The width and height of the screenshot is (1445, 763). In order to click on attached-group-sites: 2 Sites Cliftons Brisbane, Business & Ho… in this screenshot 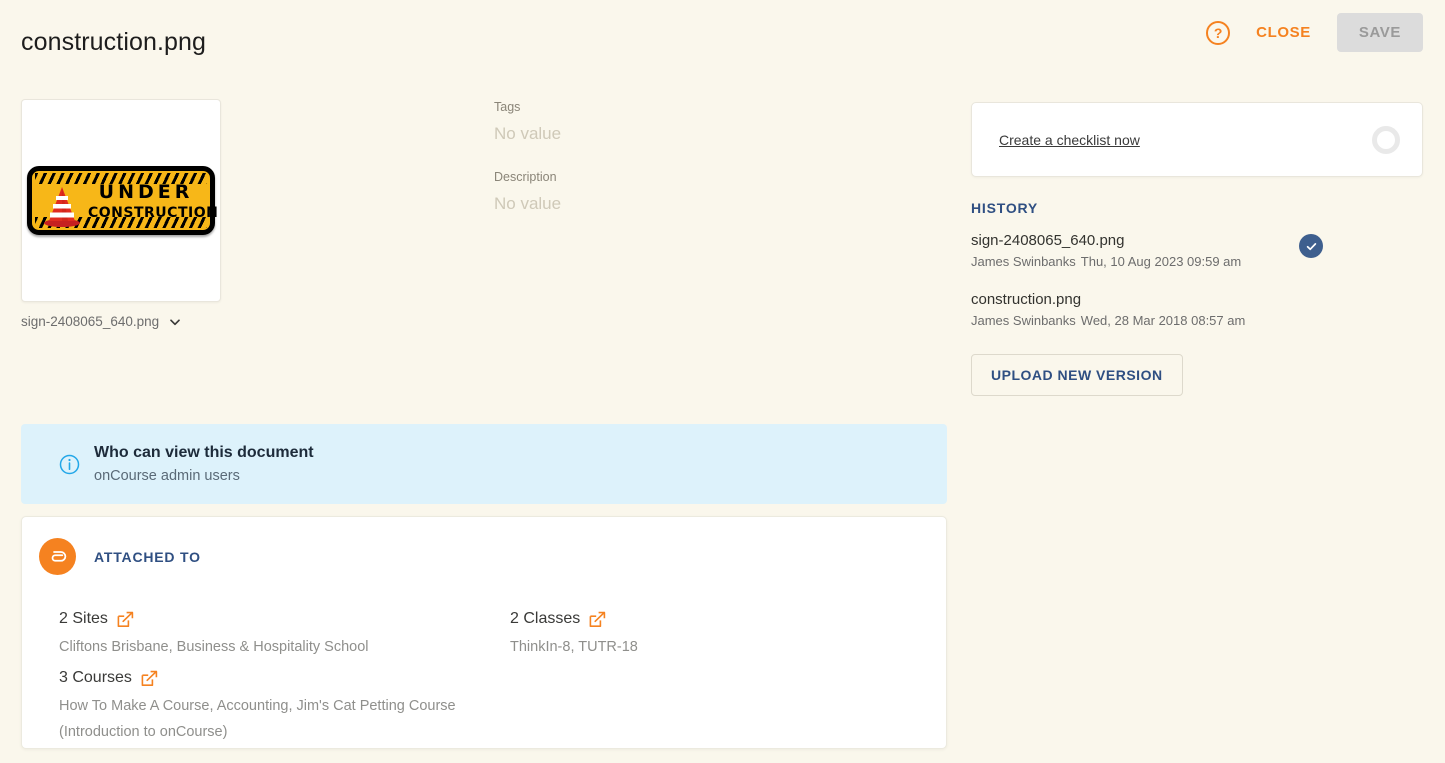, I will do `click(284, 635)`.